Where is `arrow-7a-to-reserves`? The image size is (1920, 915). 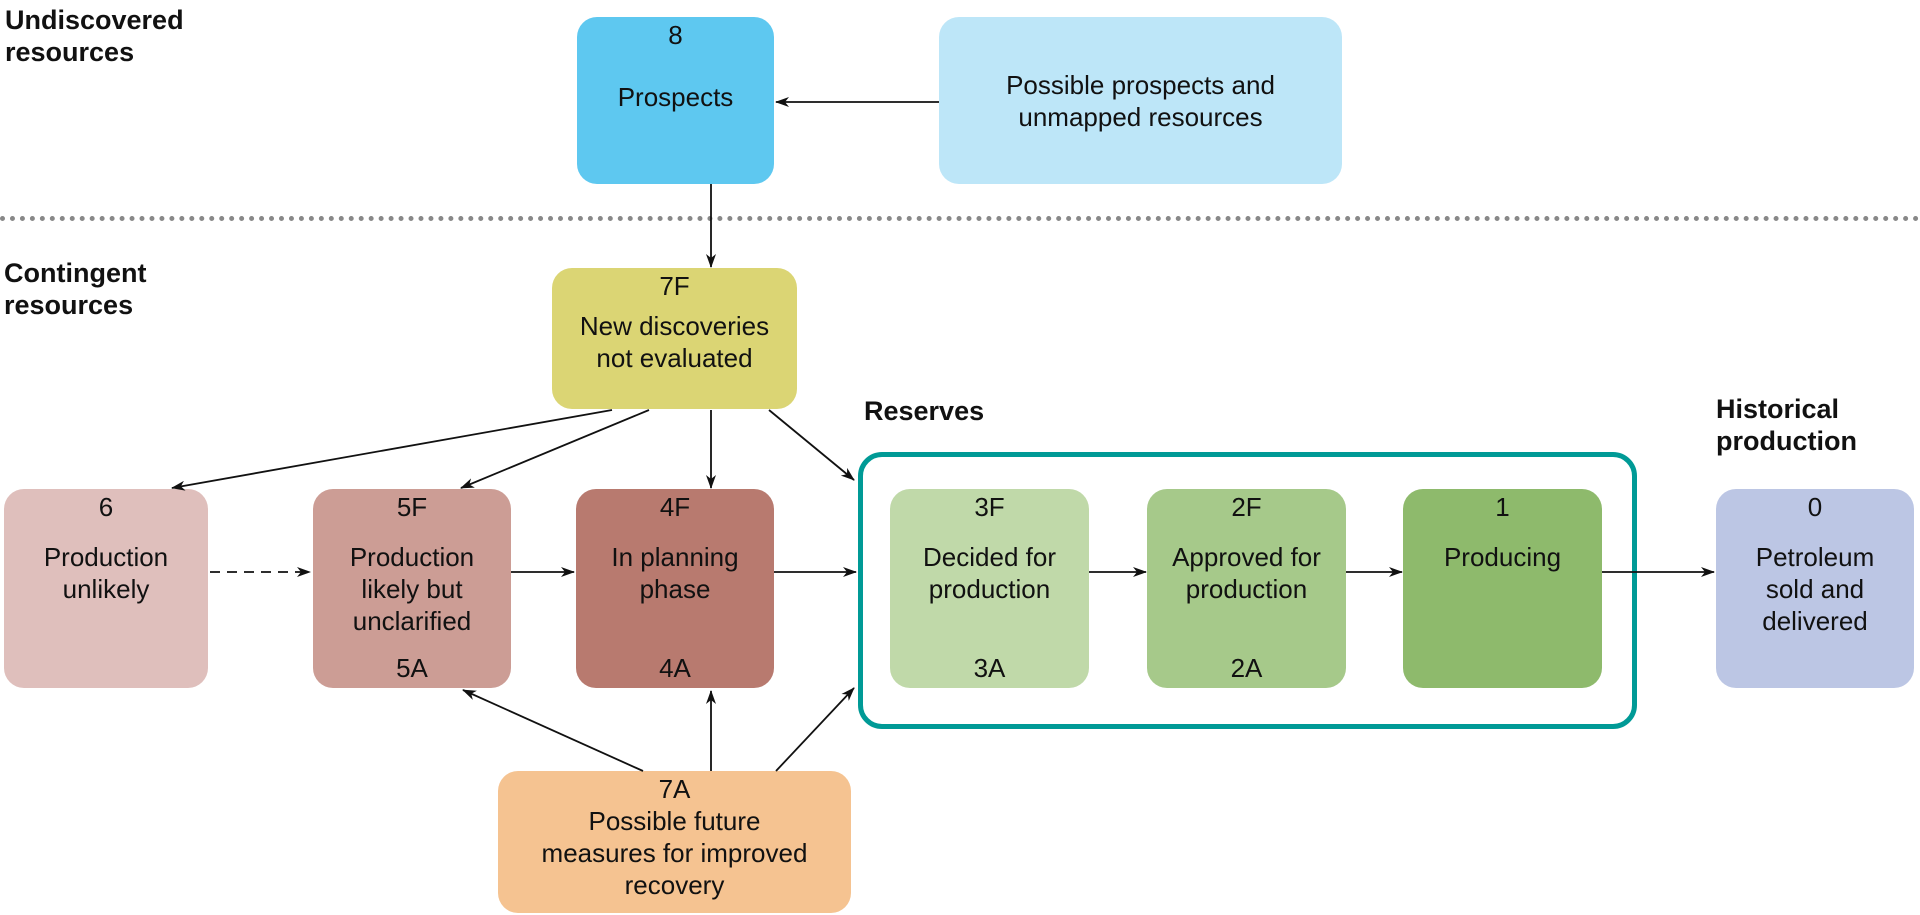 arrow-7a-to-reserves is located at coordinates (815, 729).